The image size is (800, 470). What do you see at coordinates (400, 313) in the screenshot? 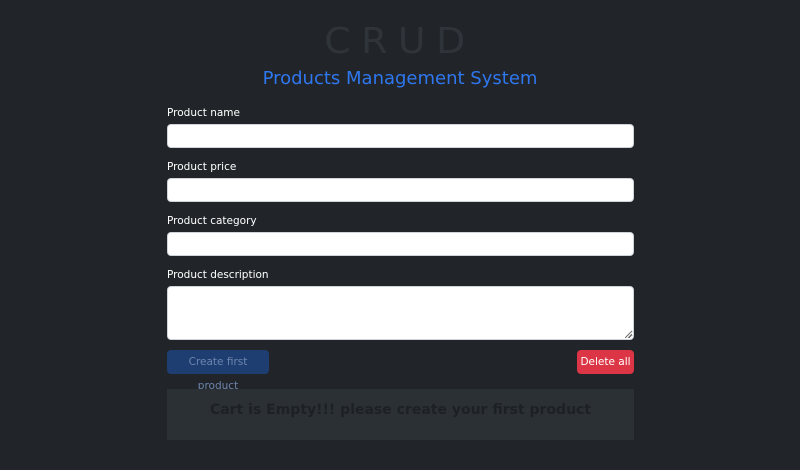
I see `product-description-textarea` at bounding box center [400, 313].